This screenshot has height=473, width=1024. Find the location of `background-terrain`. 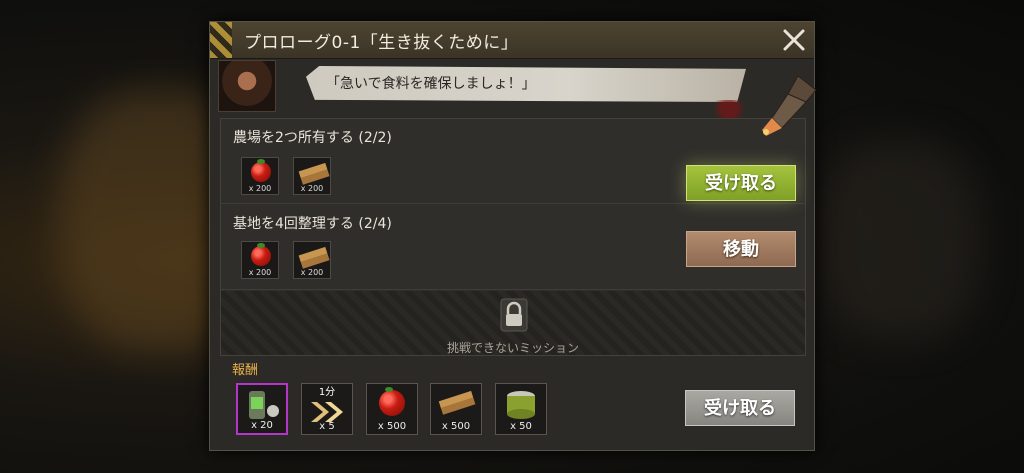

background-terrain is located at coordinates (900, 240).